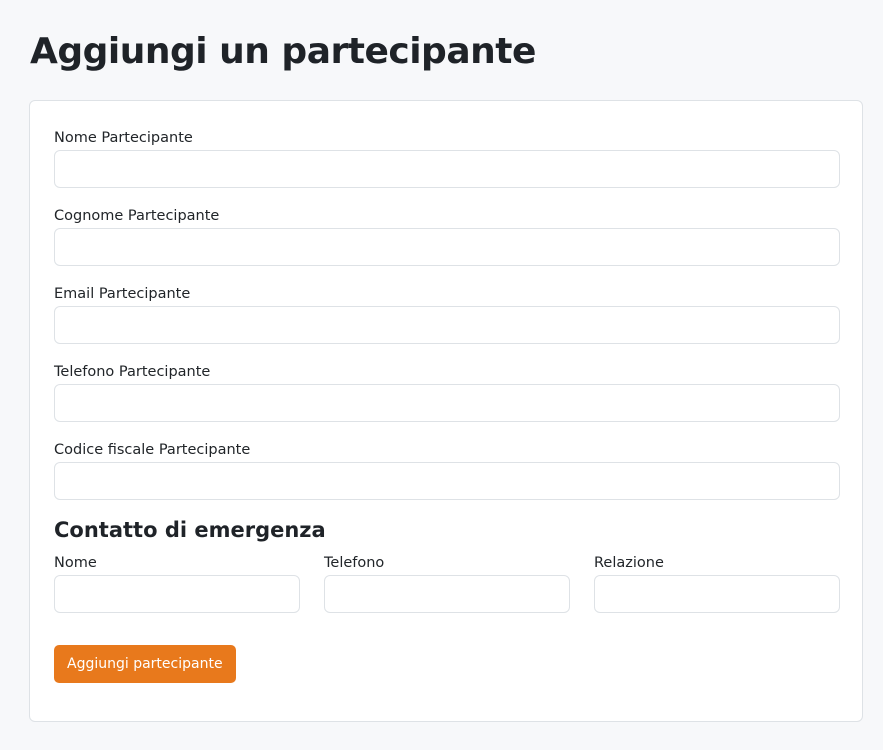 The height and width of the screenshot is (750, 883). I want to click on last-name-field: Cognome Partecipante, so click(447, 236).